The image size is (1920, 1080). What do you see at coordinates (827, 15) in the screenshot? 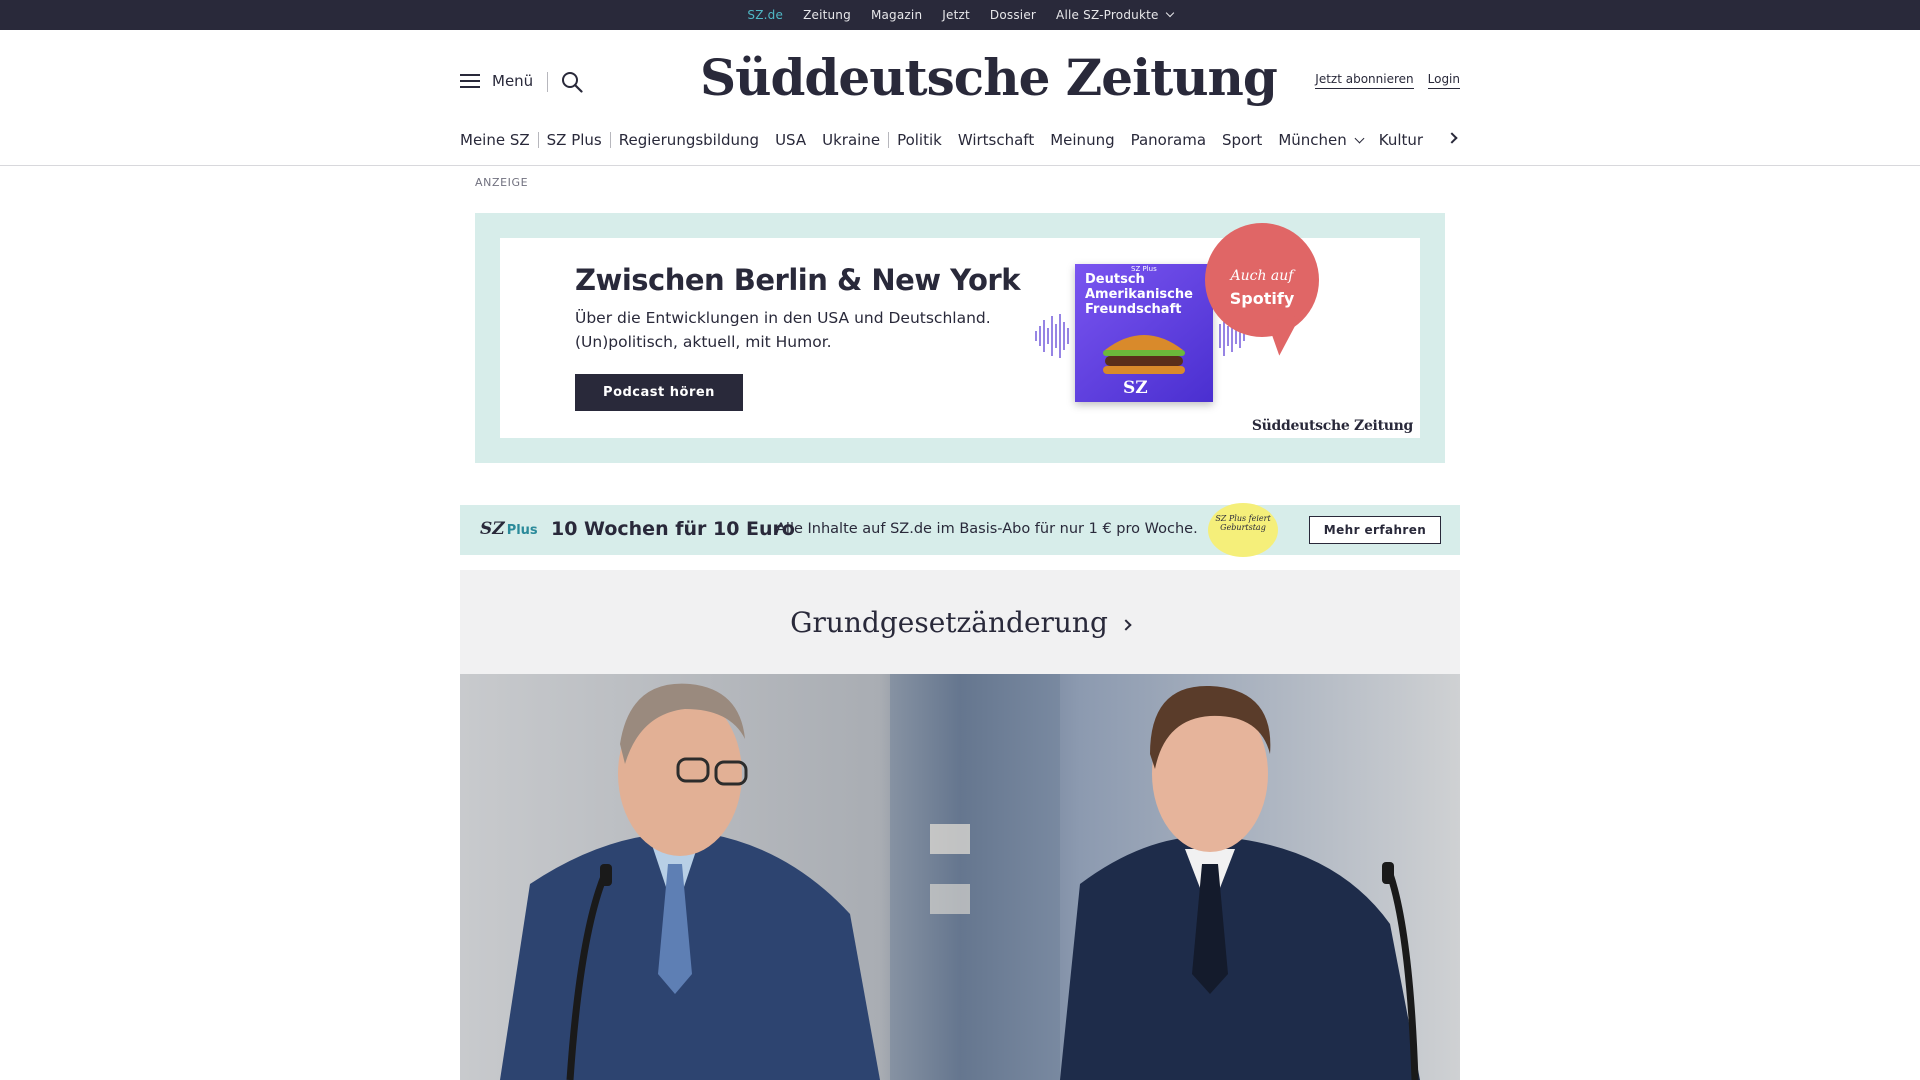
I see `product-link-zeitung: Zeitung` at bounding box center [827, 15].